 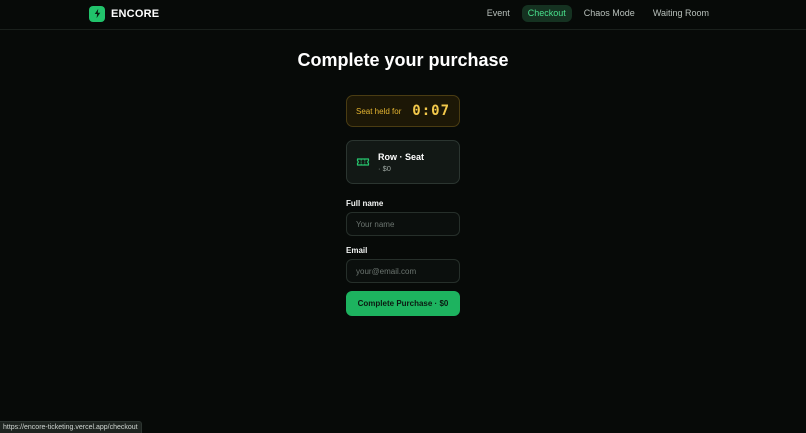 What do you see at coordinates (379, 111) in the screenshot?
I see `timer-label: Seat held for` at bounding box center [379, 111].